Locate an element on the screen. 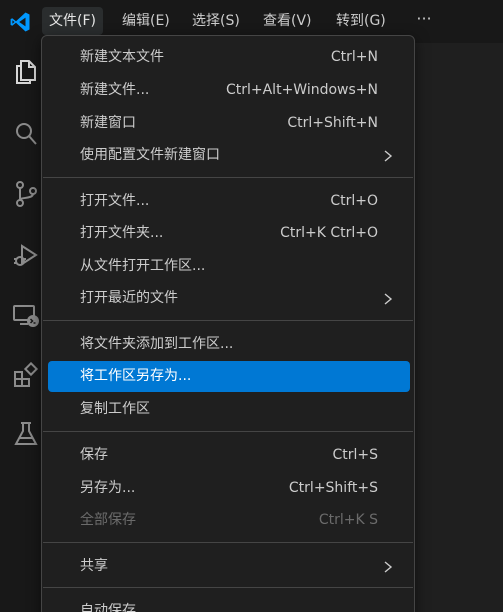 The height and width of the screenshot is (612, 503). menu-item-label: 共享 is located at coordinates (94, 566).